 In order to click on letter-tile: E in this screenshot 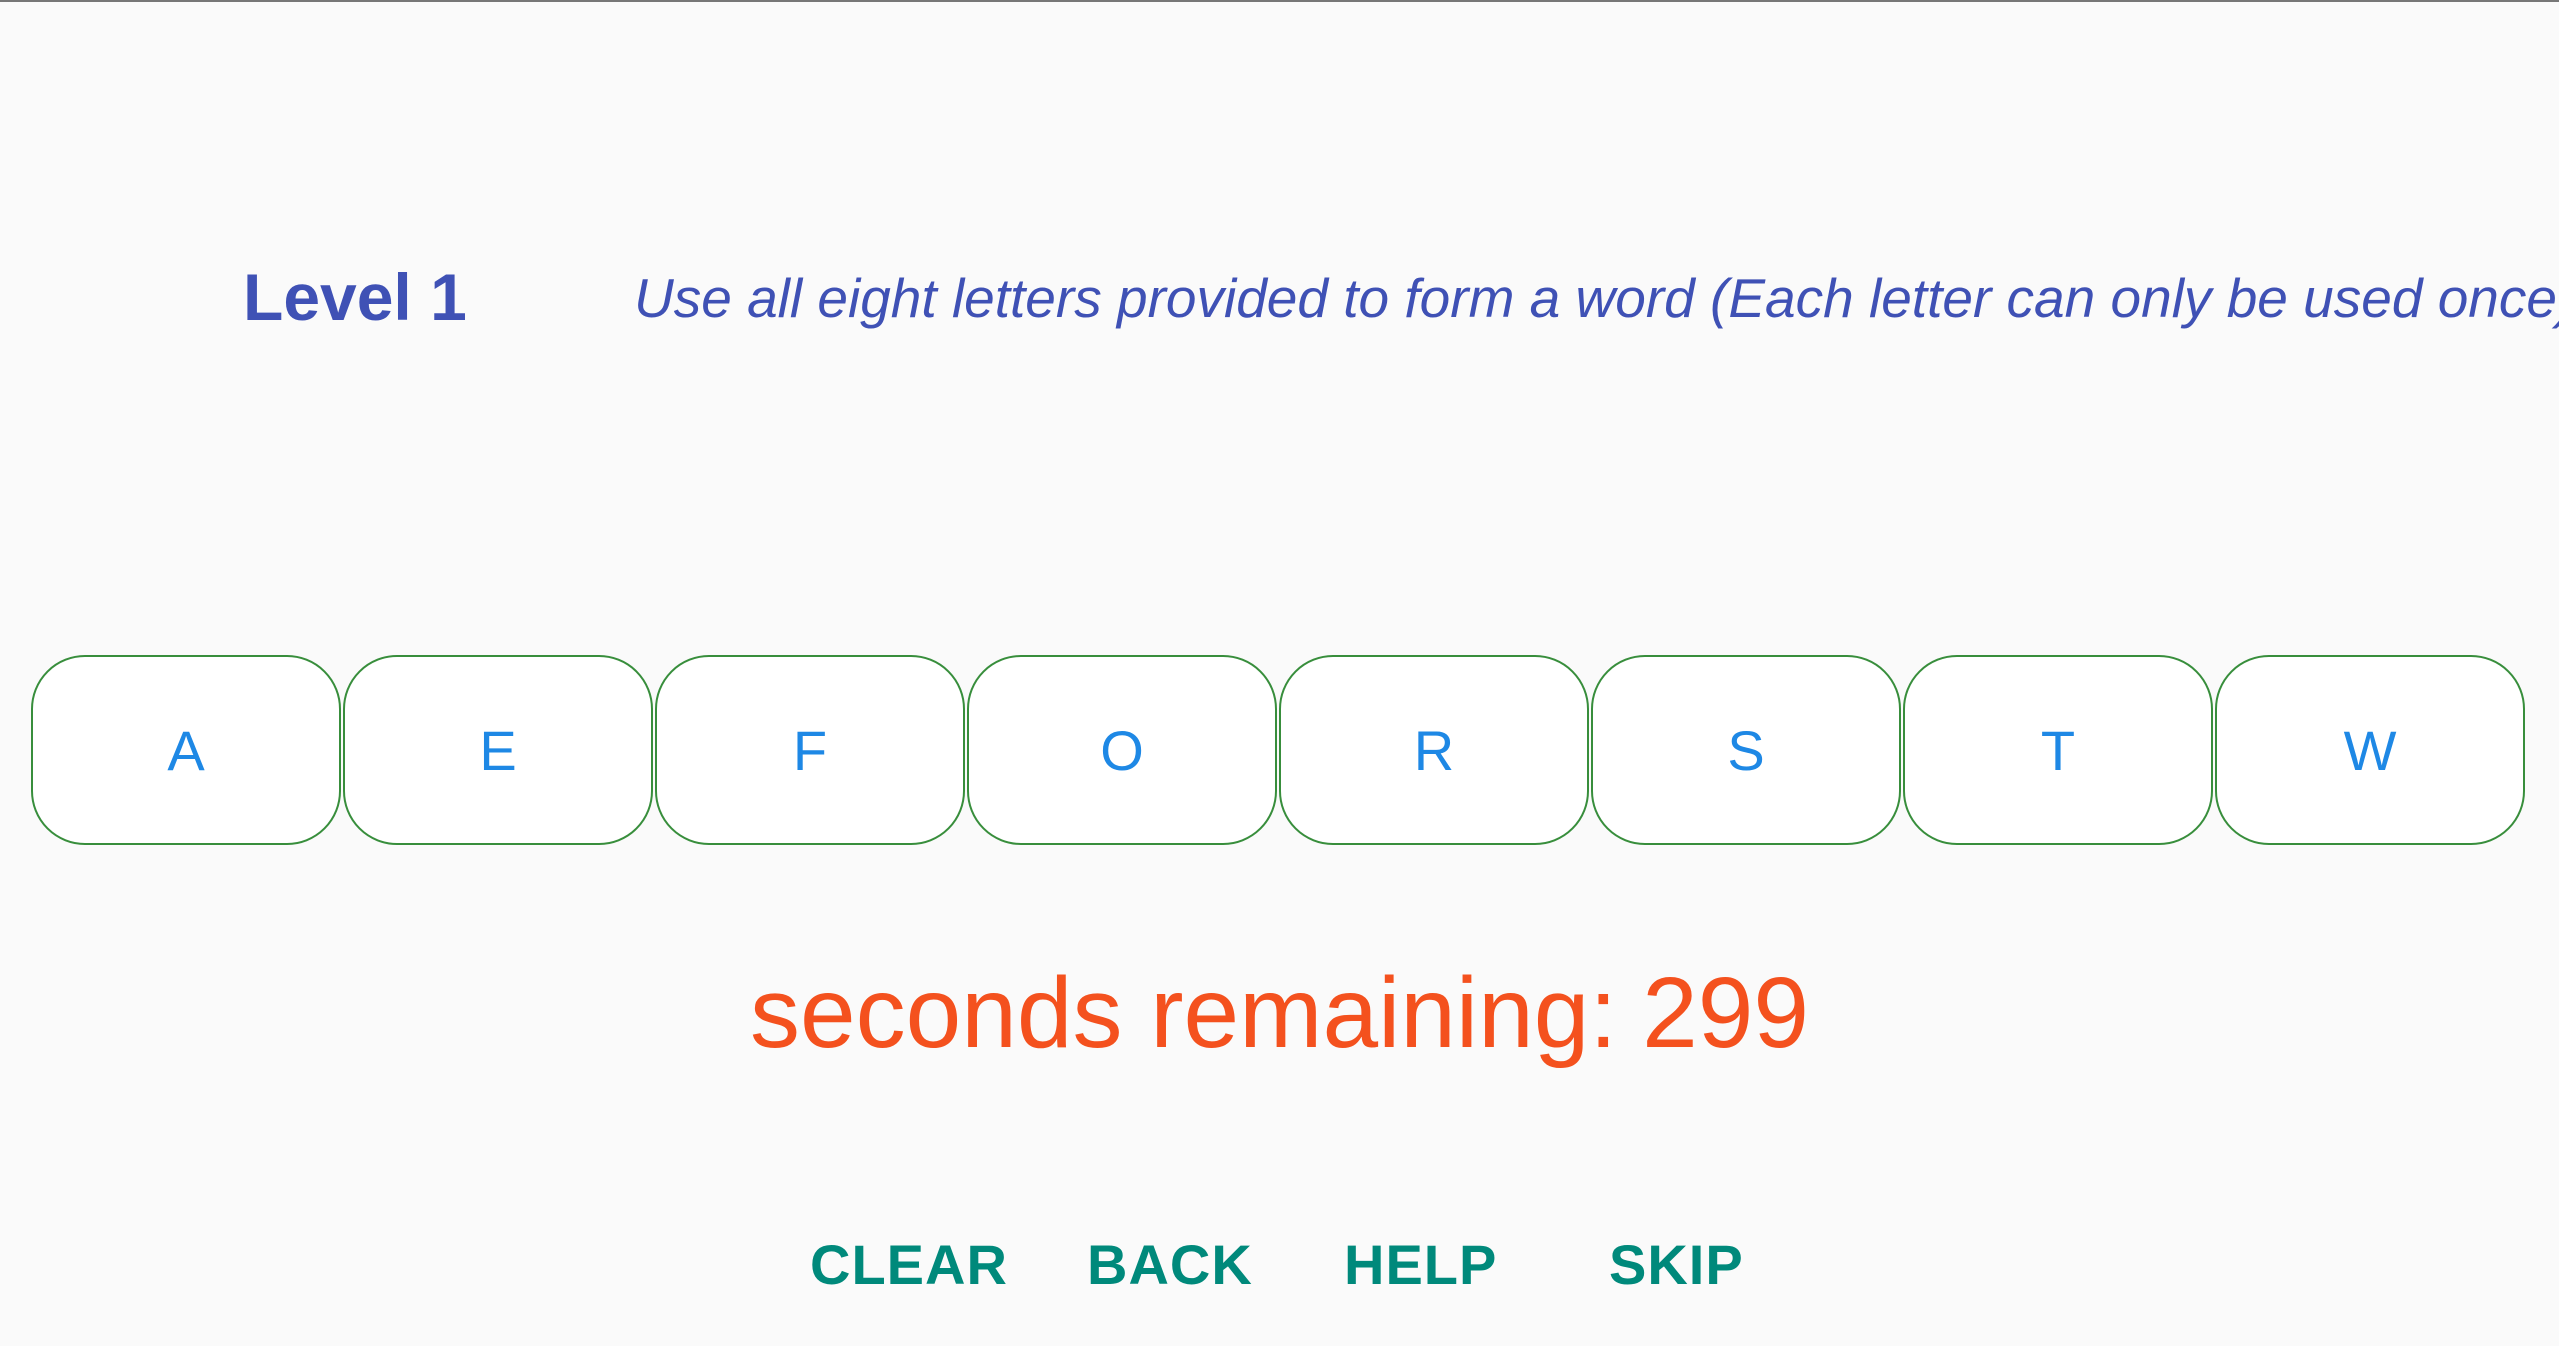, I will do `click(498, 750)`.